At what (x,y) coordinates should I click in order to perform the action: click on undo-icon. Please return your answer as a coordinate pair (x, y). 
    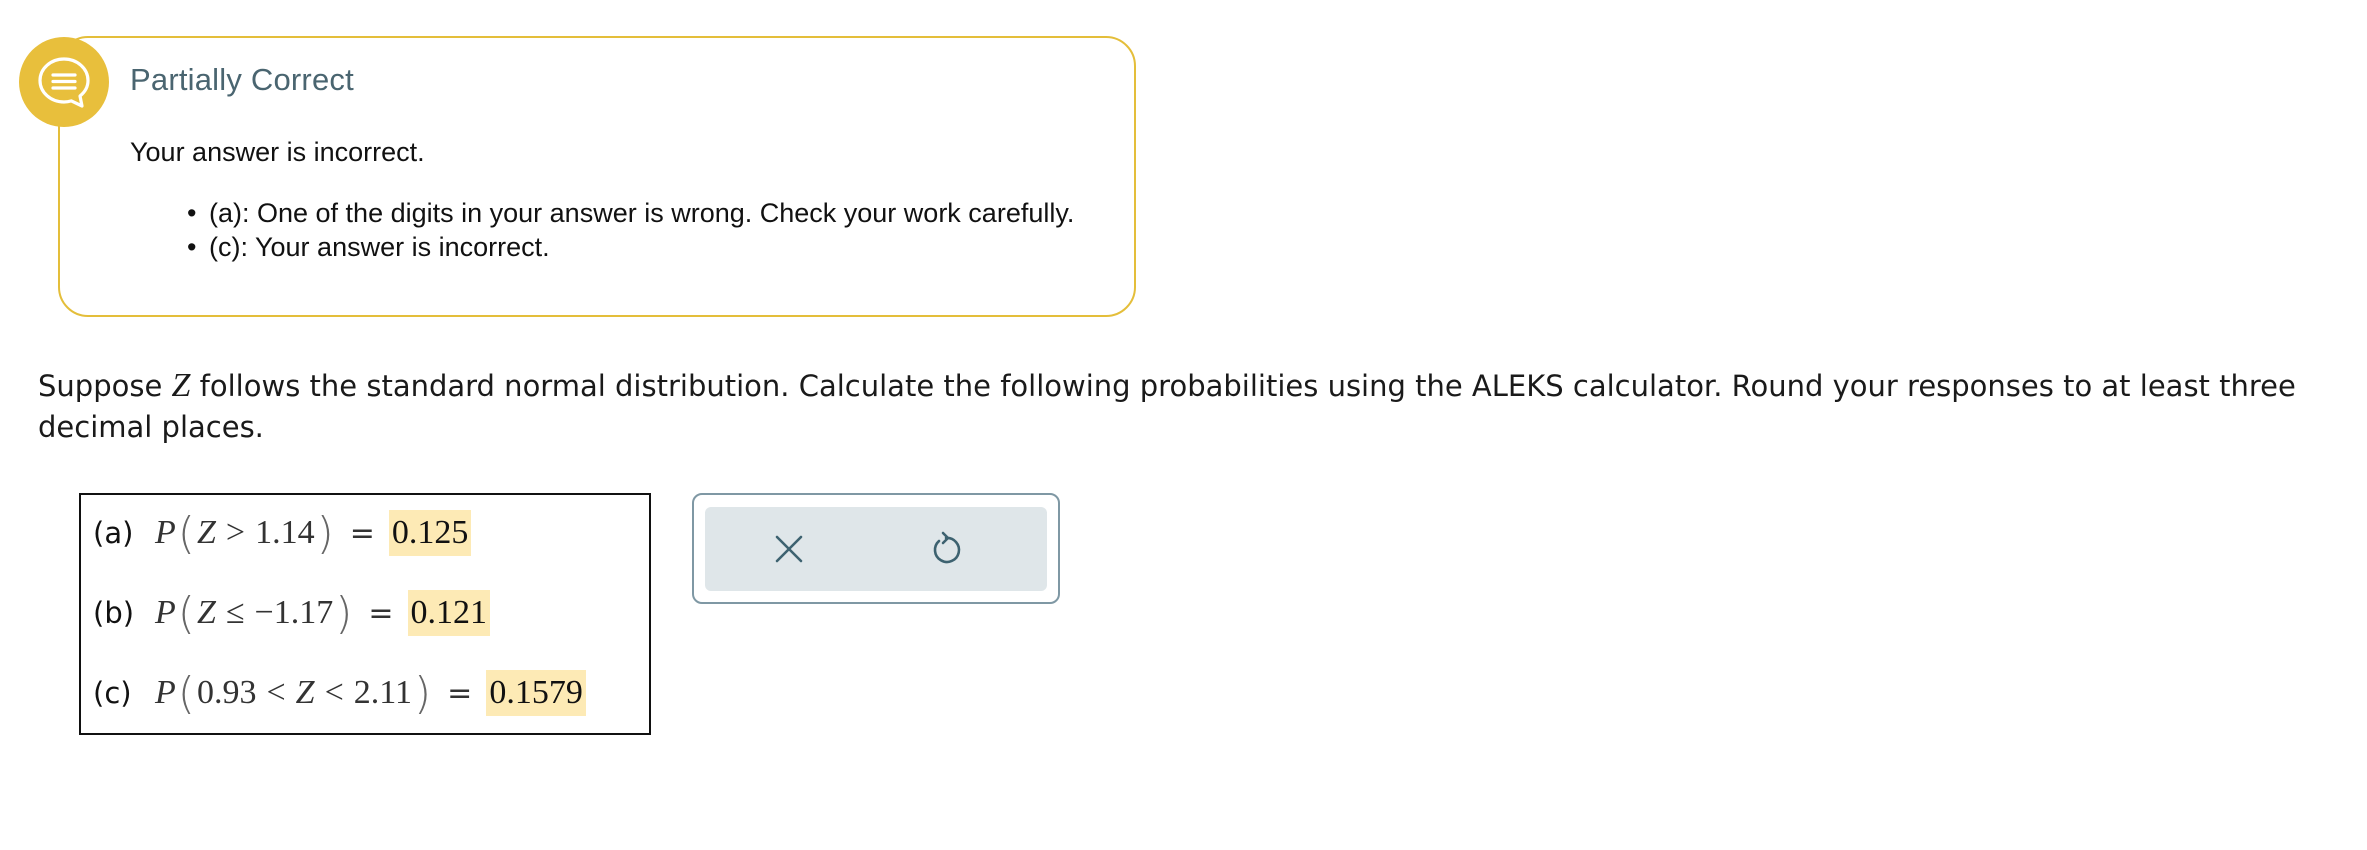
    Looking at the image, I should click on (947, 547).